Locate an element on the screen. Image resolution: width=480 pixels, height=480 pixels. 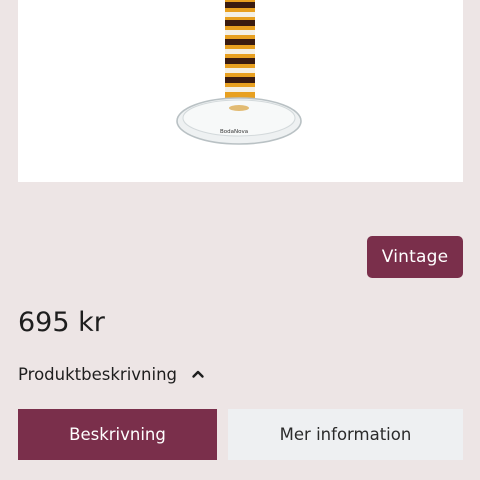
brand-mark: BodaNova is located at coordinates (234, 132).